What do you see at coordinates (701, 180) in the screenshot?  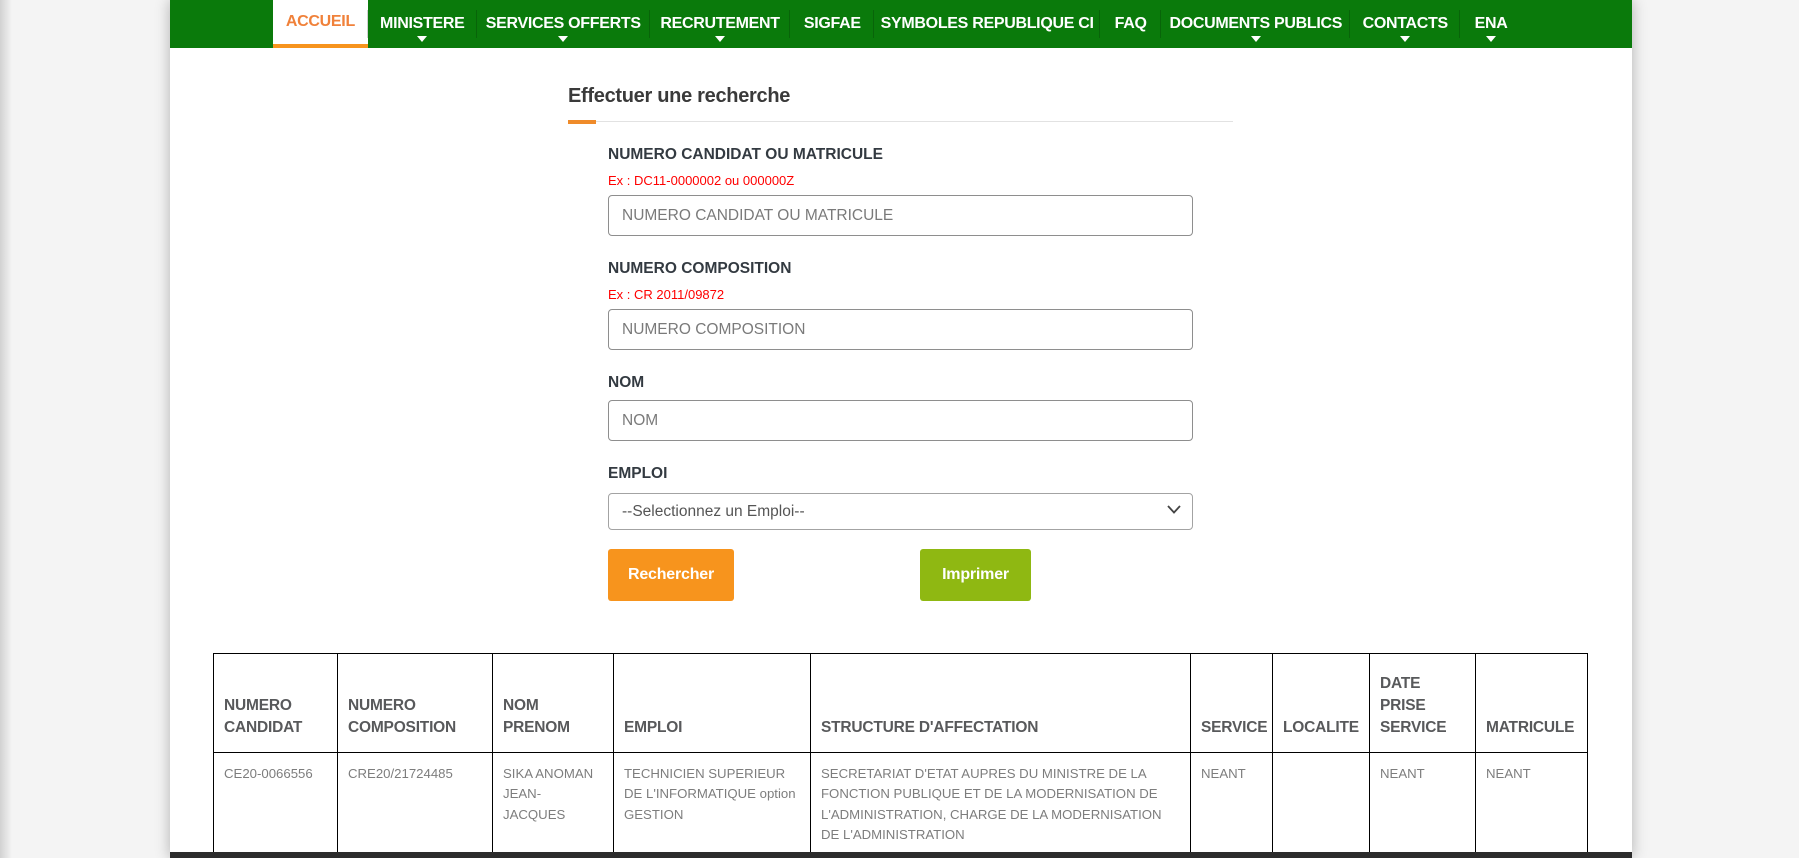 I see `numero-candidat-example: Ex : DC11-0000002 ou 000000Z` at bounding box center [701, 180].